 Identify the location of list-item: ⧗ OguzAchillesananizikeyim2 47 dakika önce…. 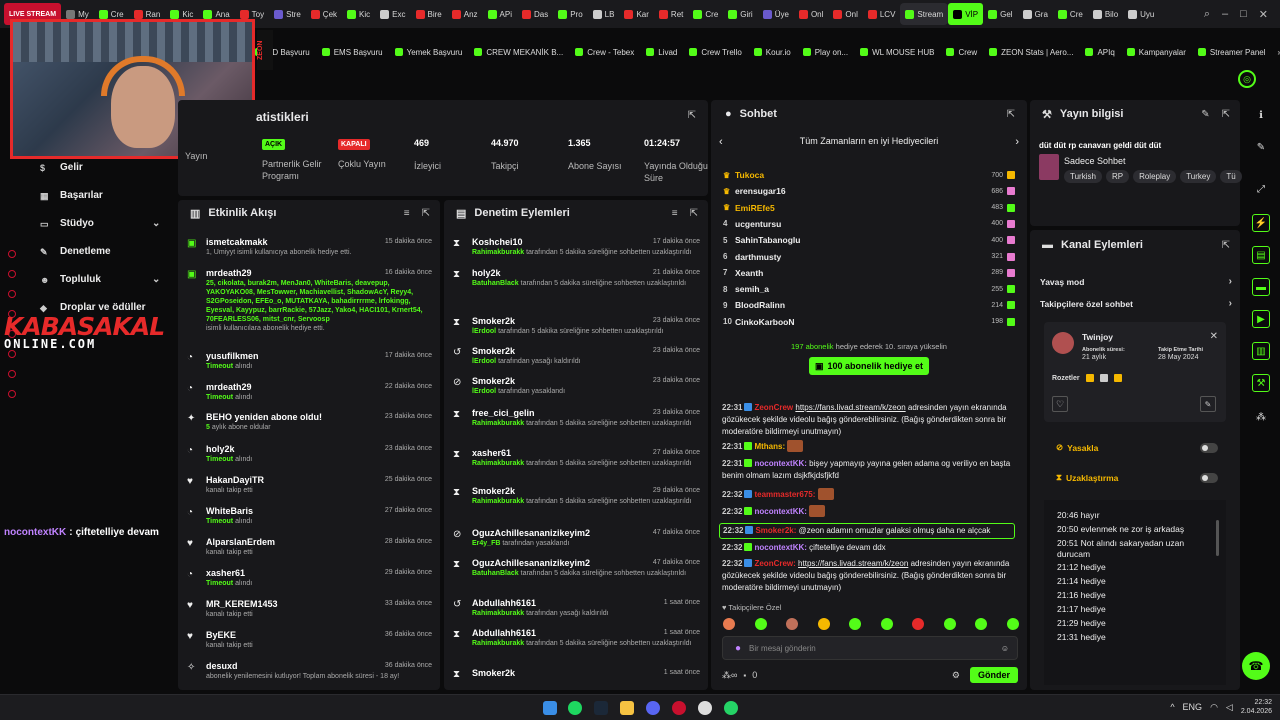
(576, 568).